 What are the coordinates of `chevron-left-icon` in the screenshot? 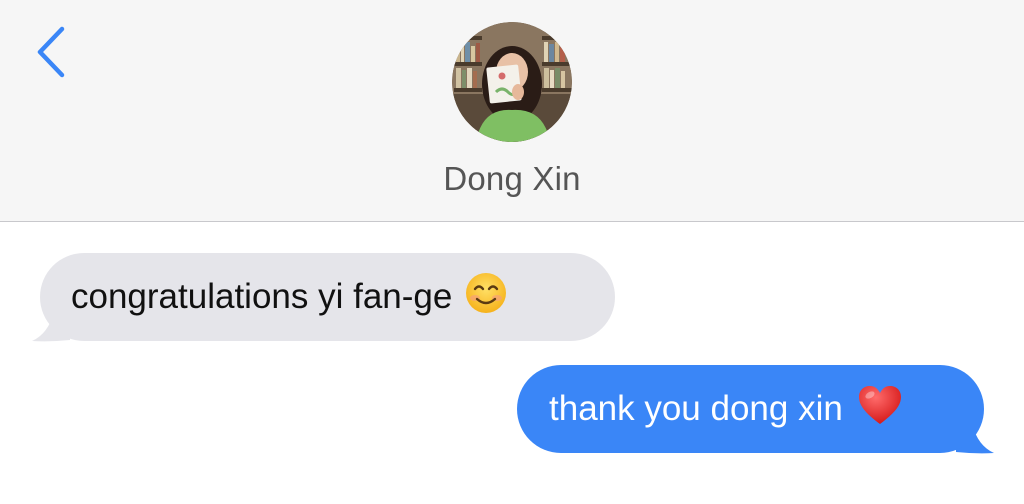 It's located at (51, 52).